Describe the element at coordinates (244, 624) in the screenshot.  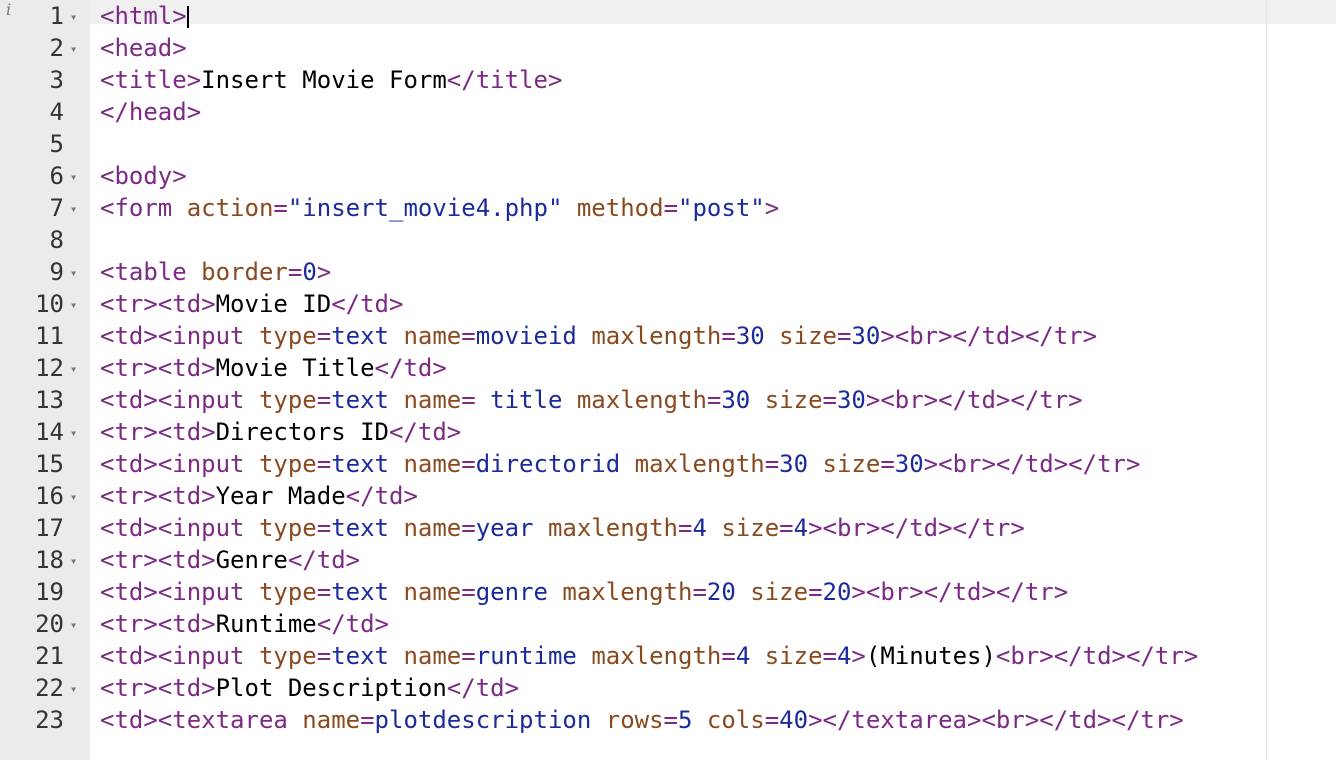
I see `code-text: <tr><td>Runtime</td>` at that location.